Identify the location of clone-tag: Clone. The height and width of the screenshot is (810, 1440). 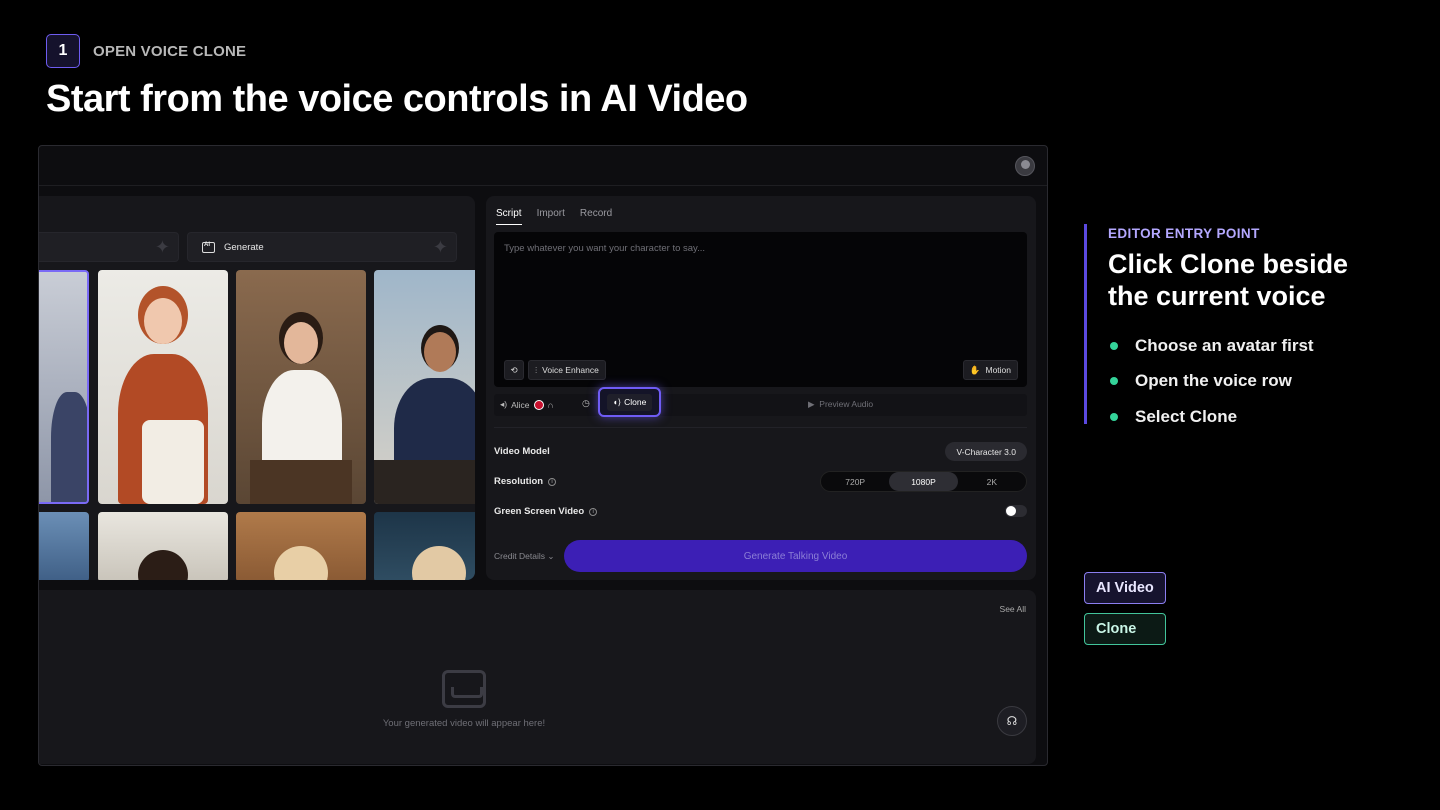
(1125, 629).